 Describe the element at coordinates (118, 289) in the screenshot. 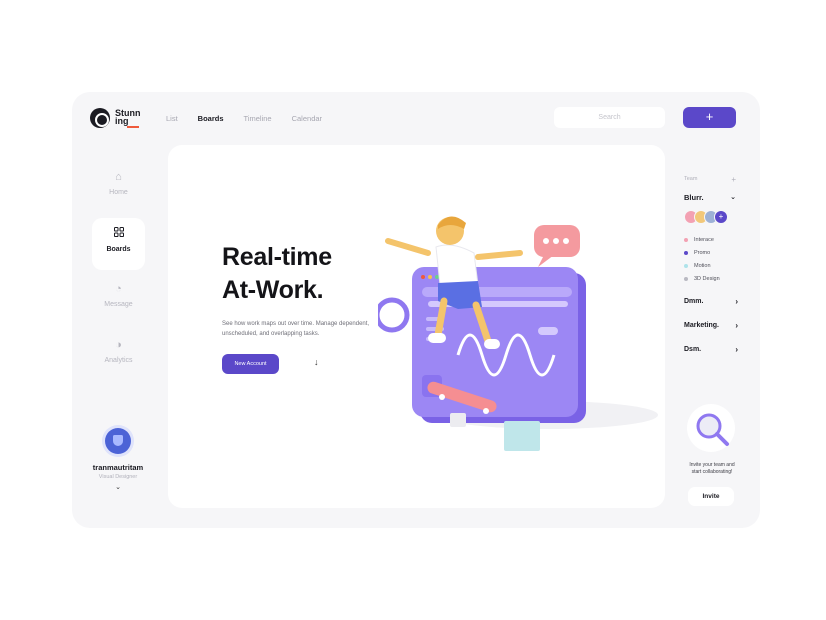

I see `message-icon: ◔` at that location.